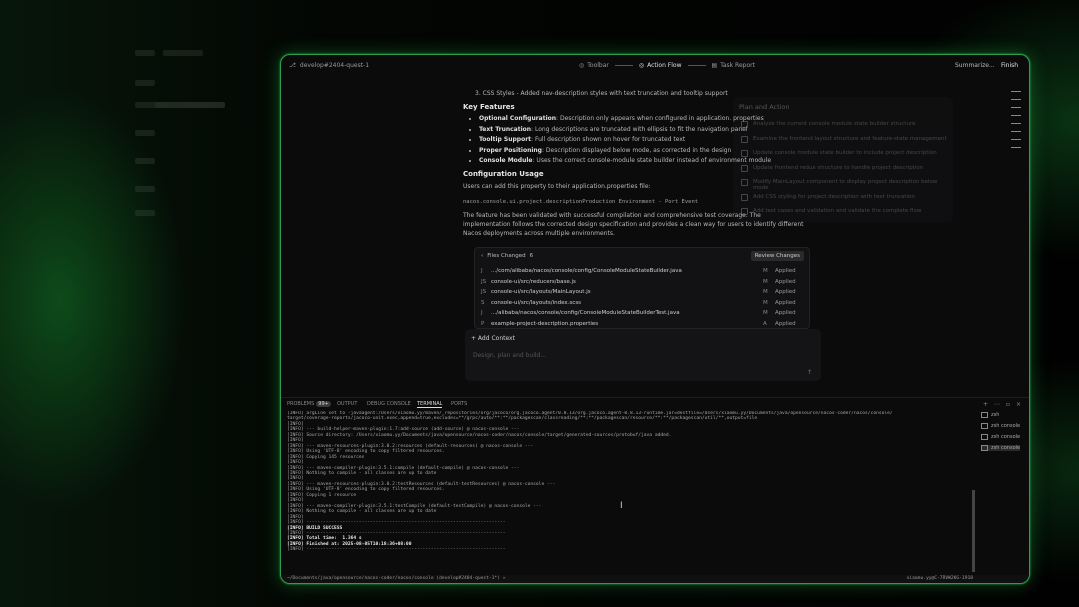  What do you see at coordinates (939, 578) in the screenshot?
I see `prompt-host: xiaomu.yy@C-7RVW2KG-1918` at bounding box center [939, 578].